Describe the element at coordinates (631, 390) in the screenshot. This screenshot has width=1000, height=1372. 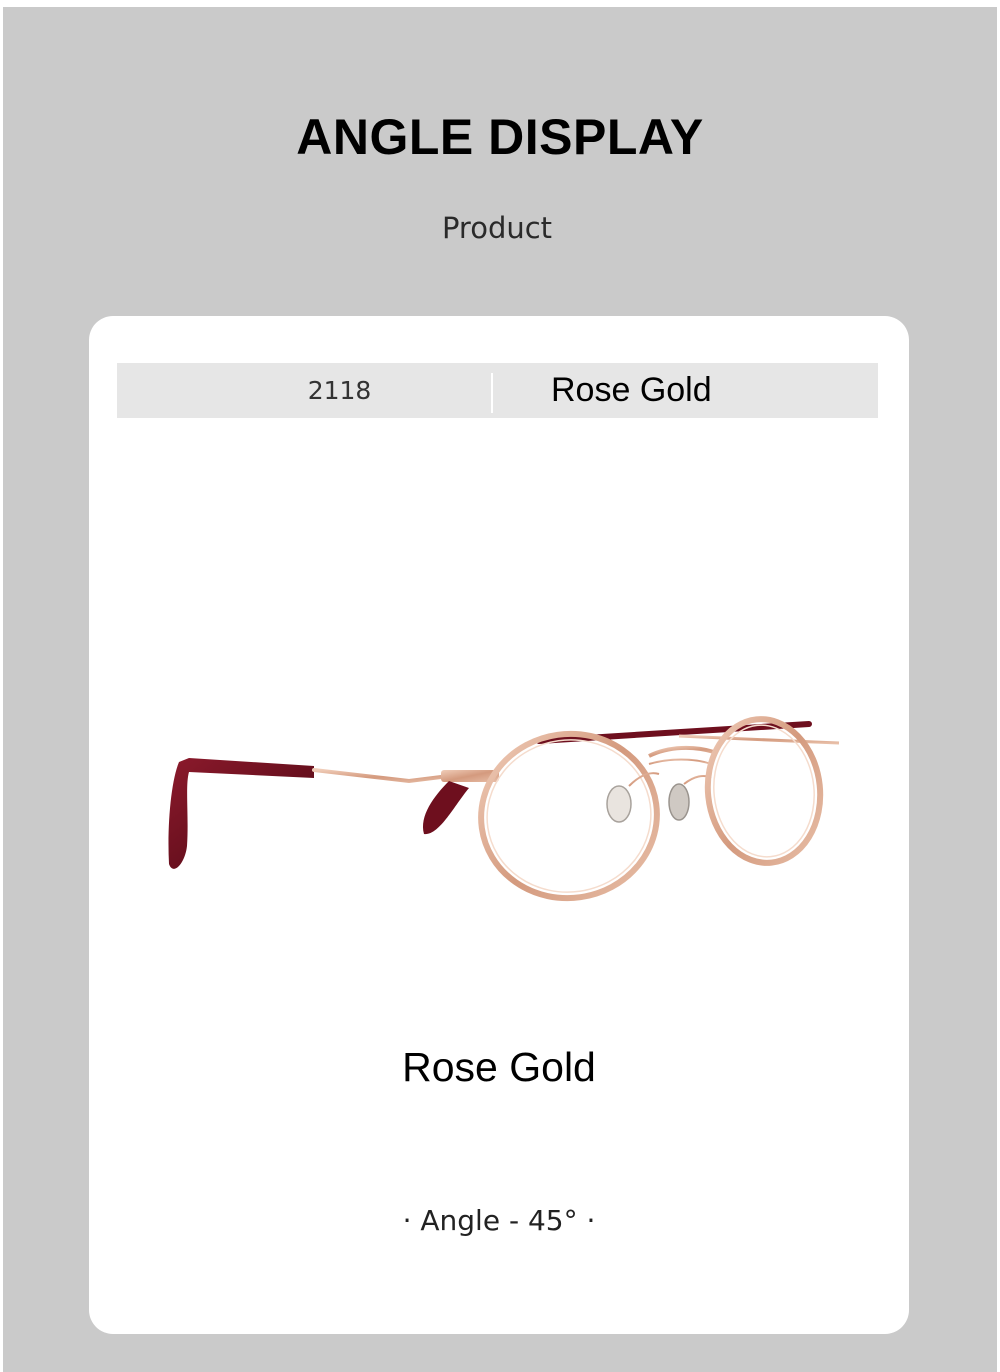
I see `color-name-label: Rose Gold` at that location.